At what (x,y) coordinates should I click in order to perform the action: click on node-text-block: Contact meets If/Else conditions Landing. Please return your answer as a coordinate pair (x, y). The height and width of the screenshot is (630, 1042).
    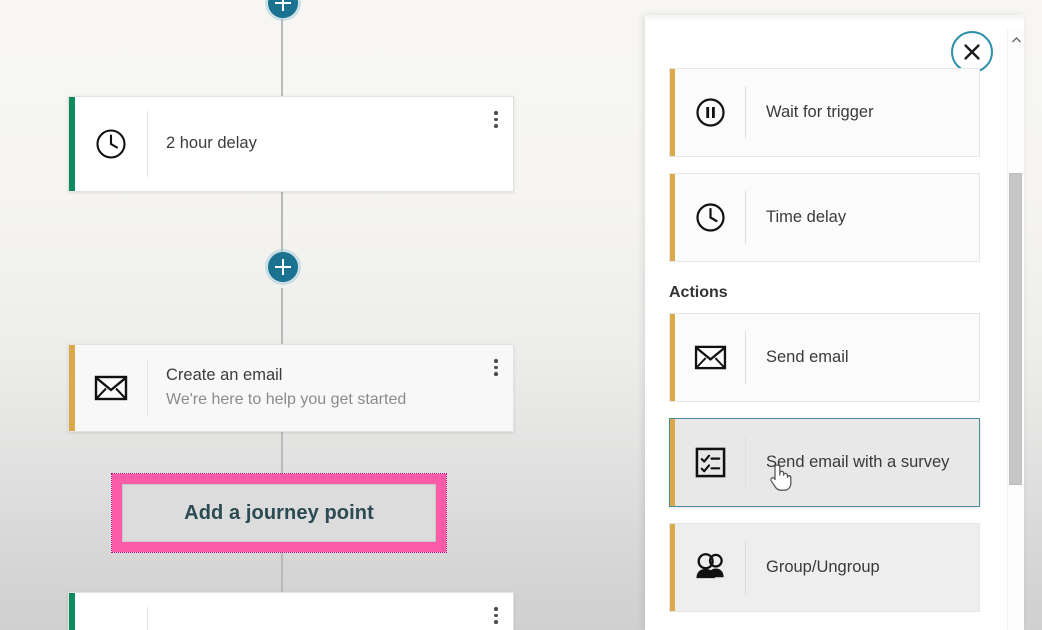
    Looking at the image, I should click on (313, 611).